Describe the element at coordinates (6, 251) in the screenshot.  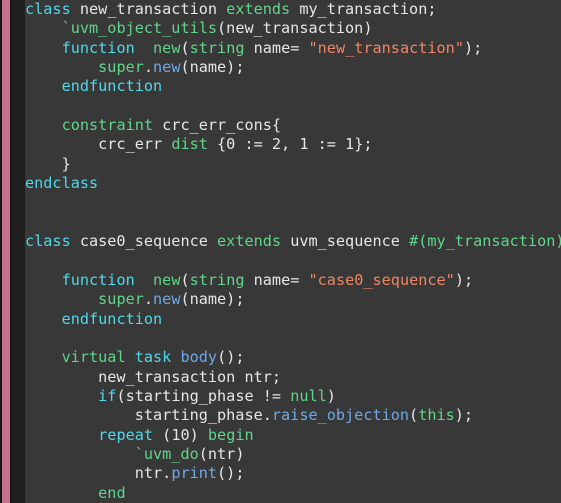
I see `change-marker-bar` at that location.